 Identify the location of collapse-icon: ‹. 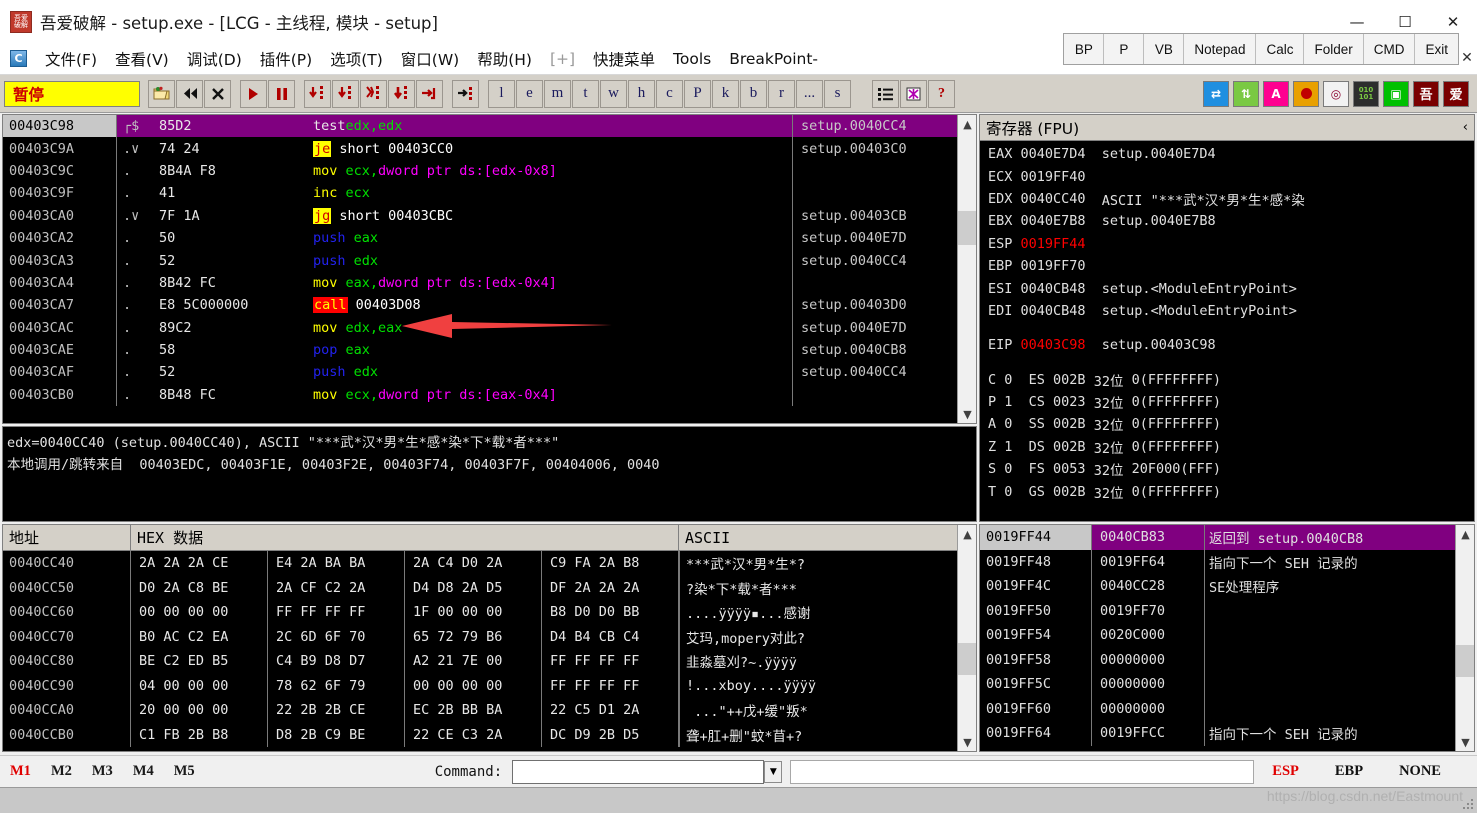
(1465, 127).